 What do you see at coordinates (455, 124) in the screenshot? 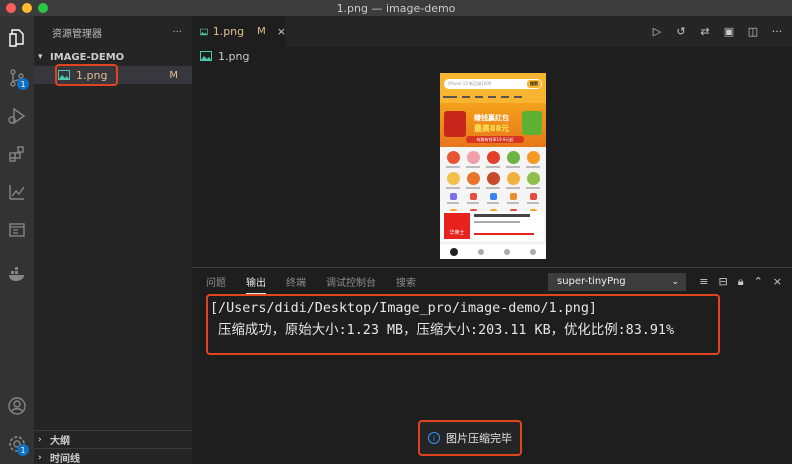
I see `preview-banner-left` at bounding box center [455, 124].